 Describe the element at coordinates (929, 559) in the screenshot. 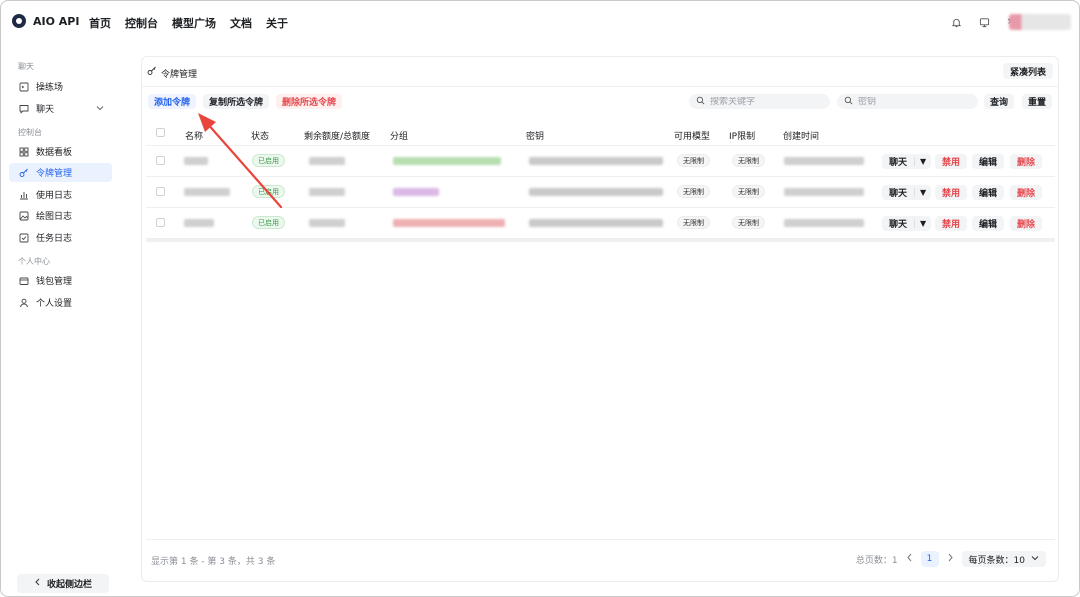

I see `page-number-button: 1` at that location.